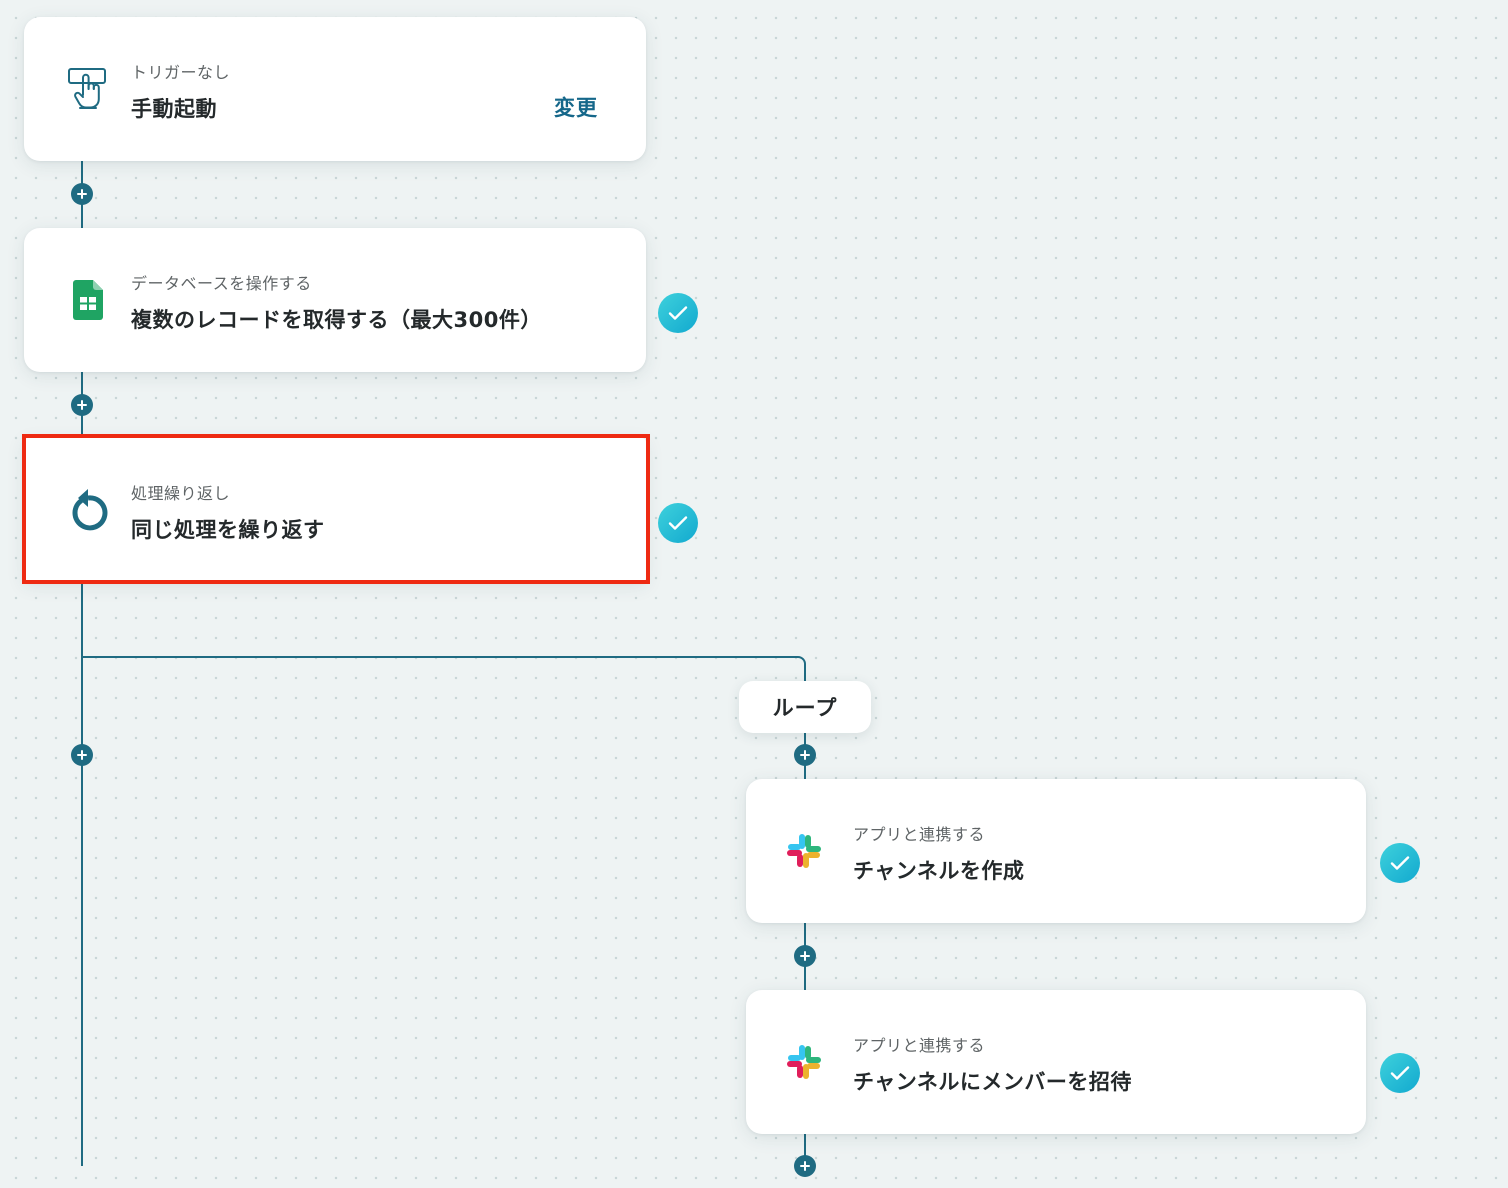 Image resolution: width=1508 pixels, height=1188 pixels. I want to click on step-card-database: データベースを操作する 複数のレコードを取得する（最大300件）, so click(335, 300).